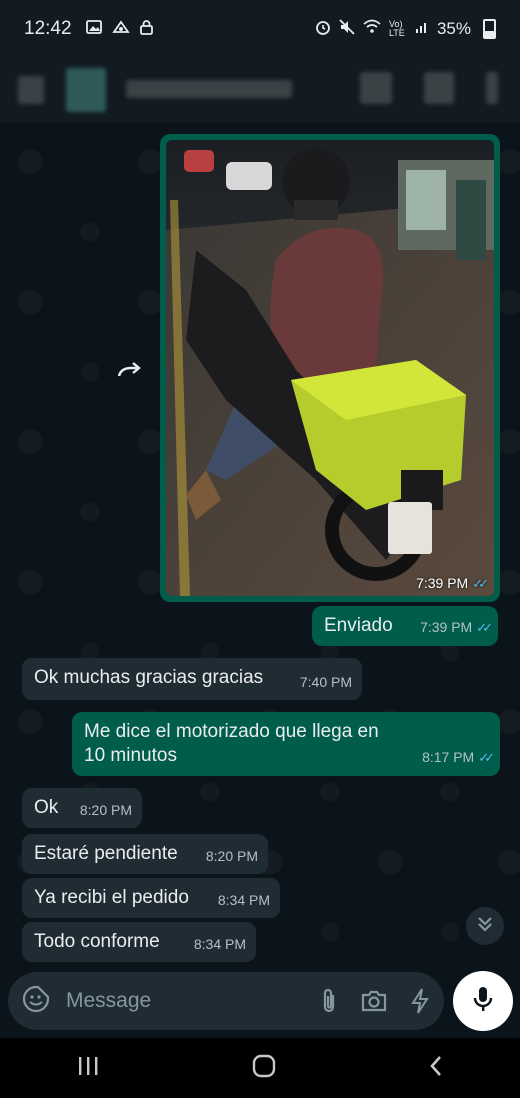 This screenshot has width=520, height=1098. I want to click on back-button-blurred, so click(31, 90).